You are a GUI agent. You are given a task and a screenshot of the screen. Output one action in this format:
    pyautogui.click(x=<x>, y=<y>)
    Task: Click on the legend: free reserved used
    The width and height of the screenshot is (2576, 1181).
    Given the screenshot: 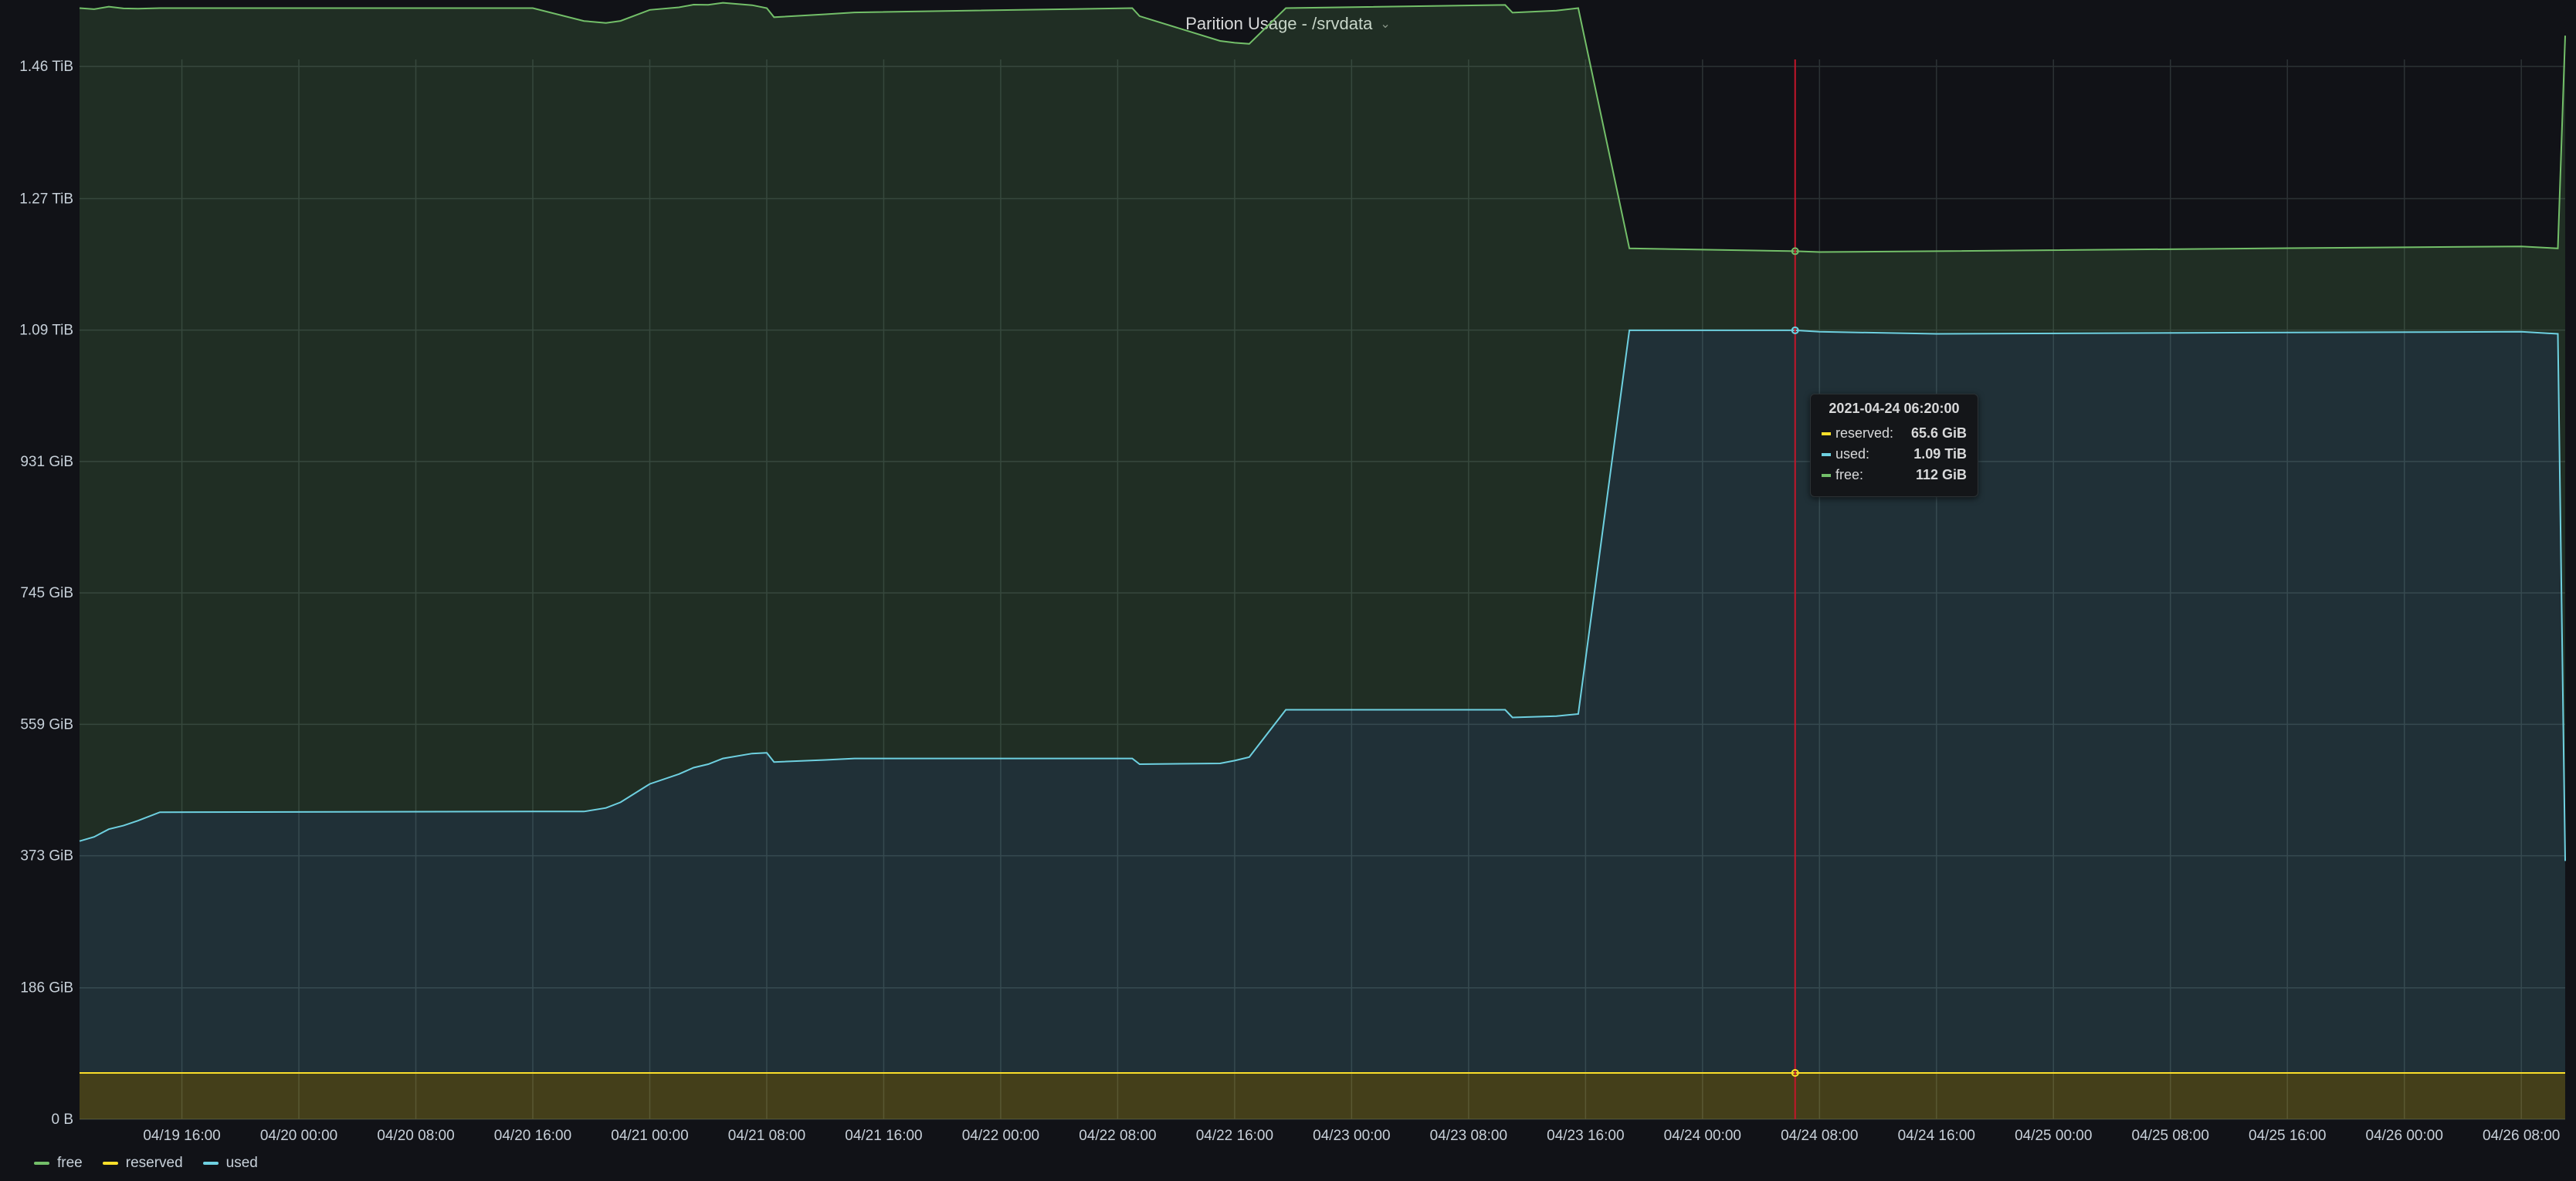 What is the action you would take?
    pyautogui.click(x=156, y=1163)
    